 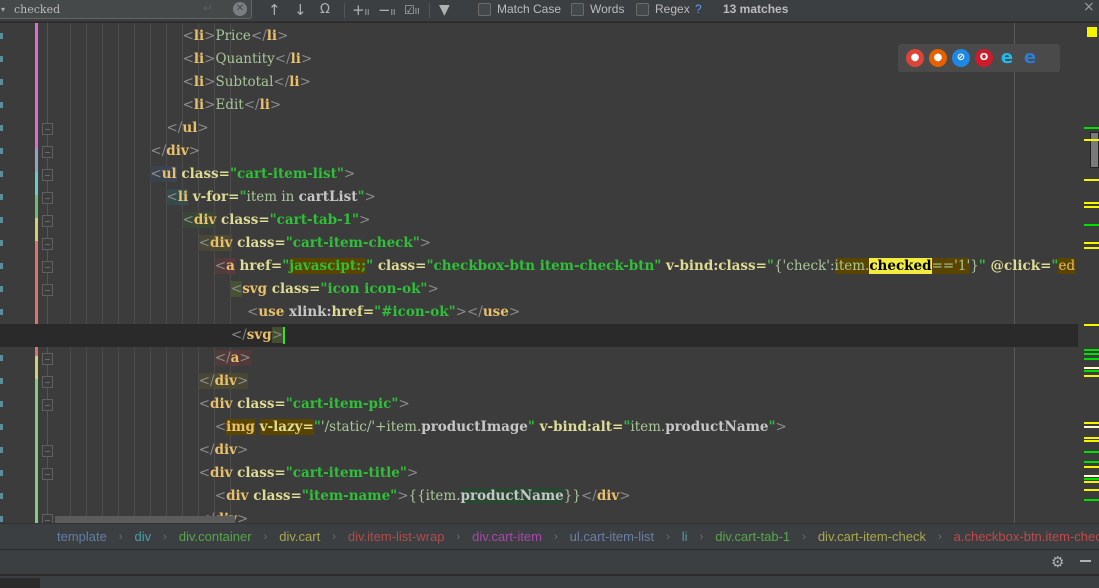 What do you see at coordinates (539, 312) in the screenshot?
I see `code-line: <use xlink:href="#icon-ok"></use>` at bounding box center [539, 312].